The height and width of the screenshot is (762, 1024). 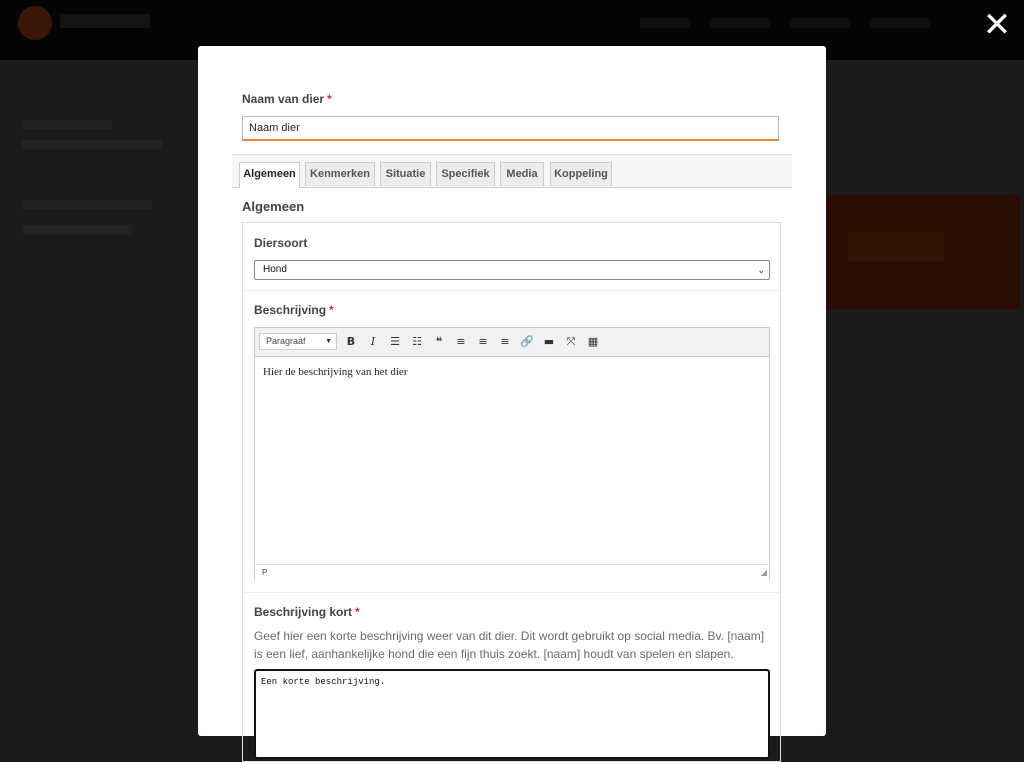 I want to click on element-path: P, so click(x=264, y=572).